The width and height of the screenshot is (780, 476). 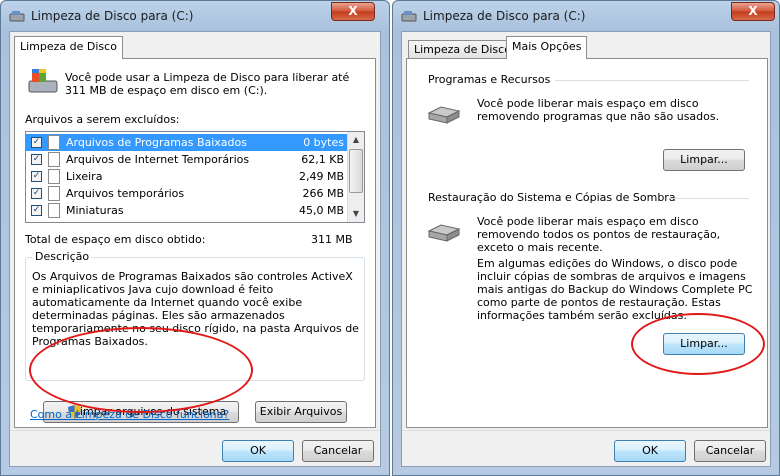 I want to click on list-item: ✓ Lixeira 2,49 MB, so click(x=187, y=176).